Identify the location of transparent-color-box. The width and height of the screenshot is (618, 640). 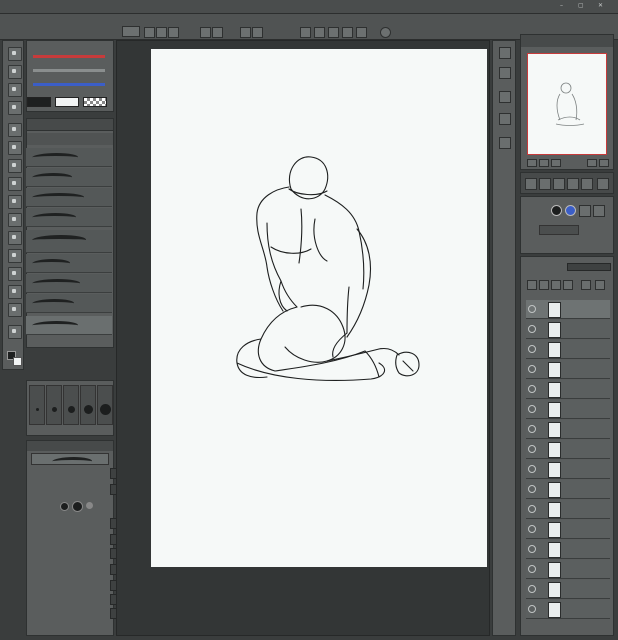
(95, 102).